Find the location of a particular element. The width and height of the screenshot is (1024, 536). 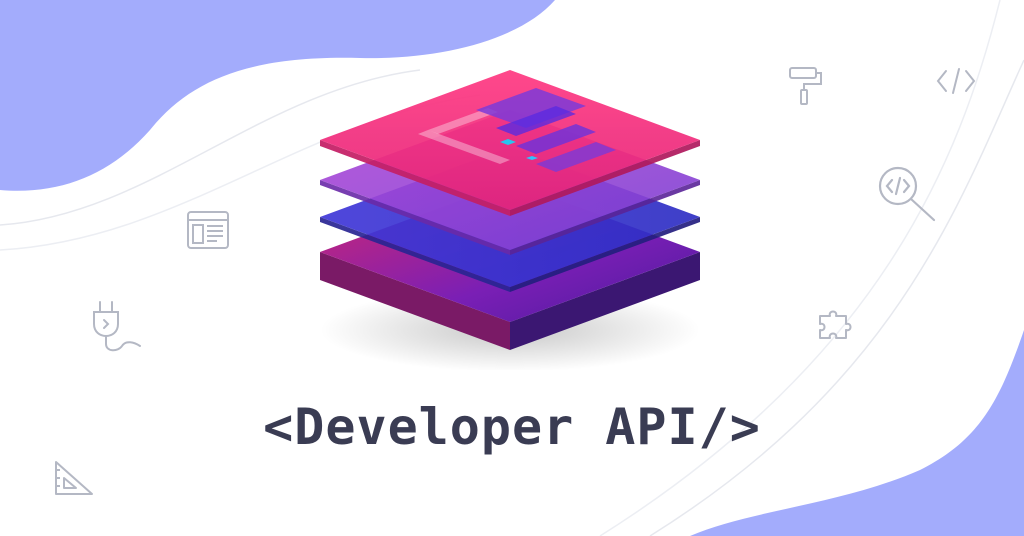

puzzle-piece-icon is located at coordinates (835, 324).